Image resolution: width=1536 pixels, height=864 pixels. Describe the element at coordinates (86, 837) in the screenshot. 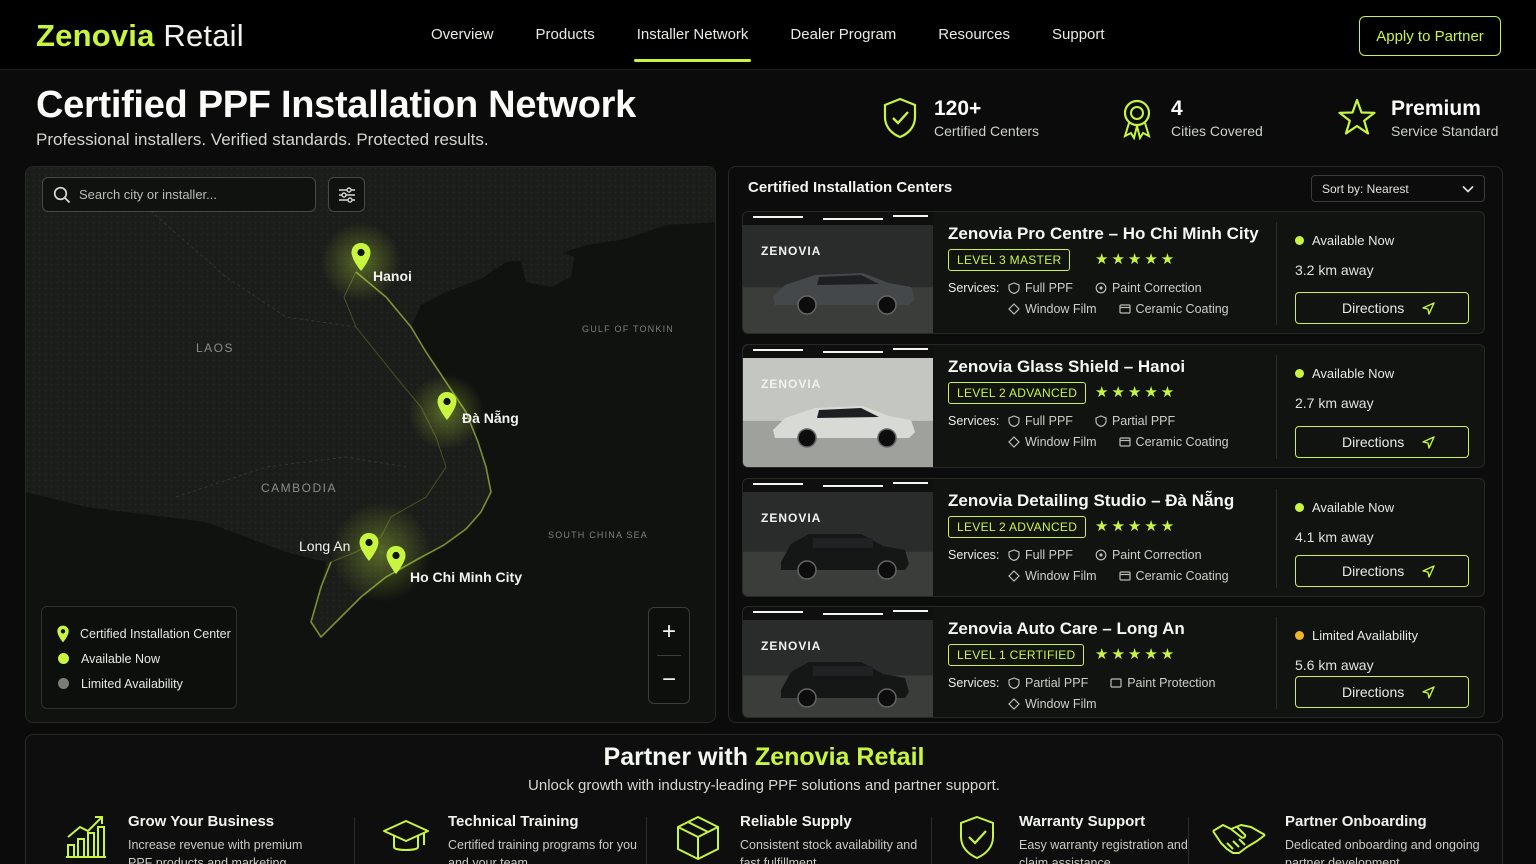

I see `growth-chart-icon` at that location.